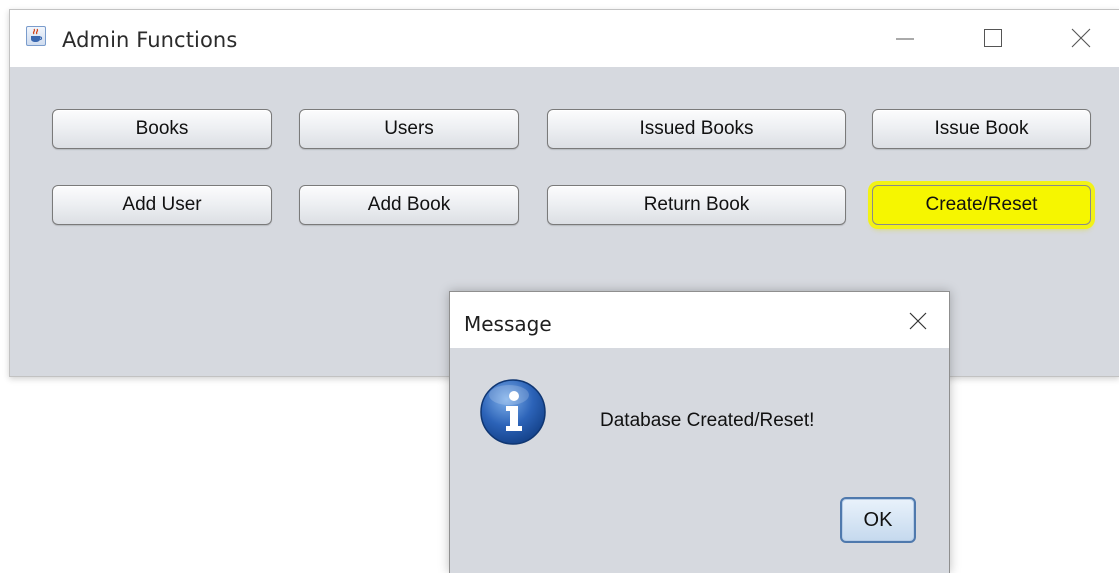  Describe the element at coordinates (981, 205) in the screenshot. I see `create-reset-button: Create/Reset` at that location.